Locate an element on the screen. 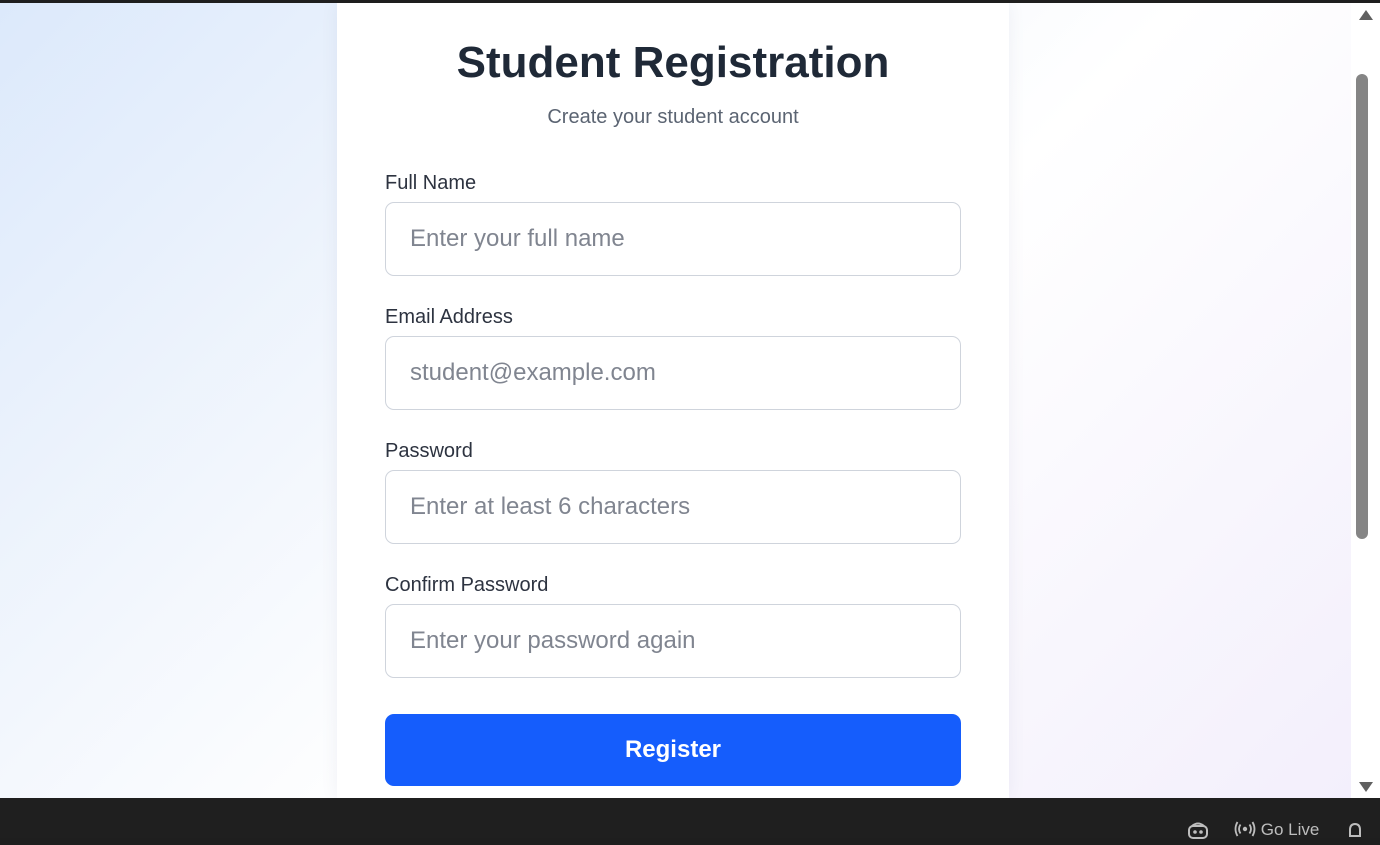 The width and height of the screenshot is (1380, 845). vertical-scrollbar is located at coordinates (1365, 400).